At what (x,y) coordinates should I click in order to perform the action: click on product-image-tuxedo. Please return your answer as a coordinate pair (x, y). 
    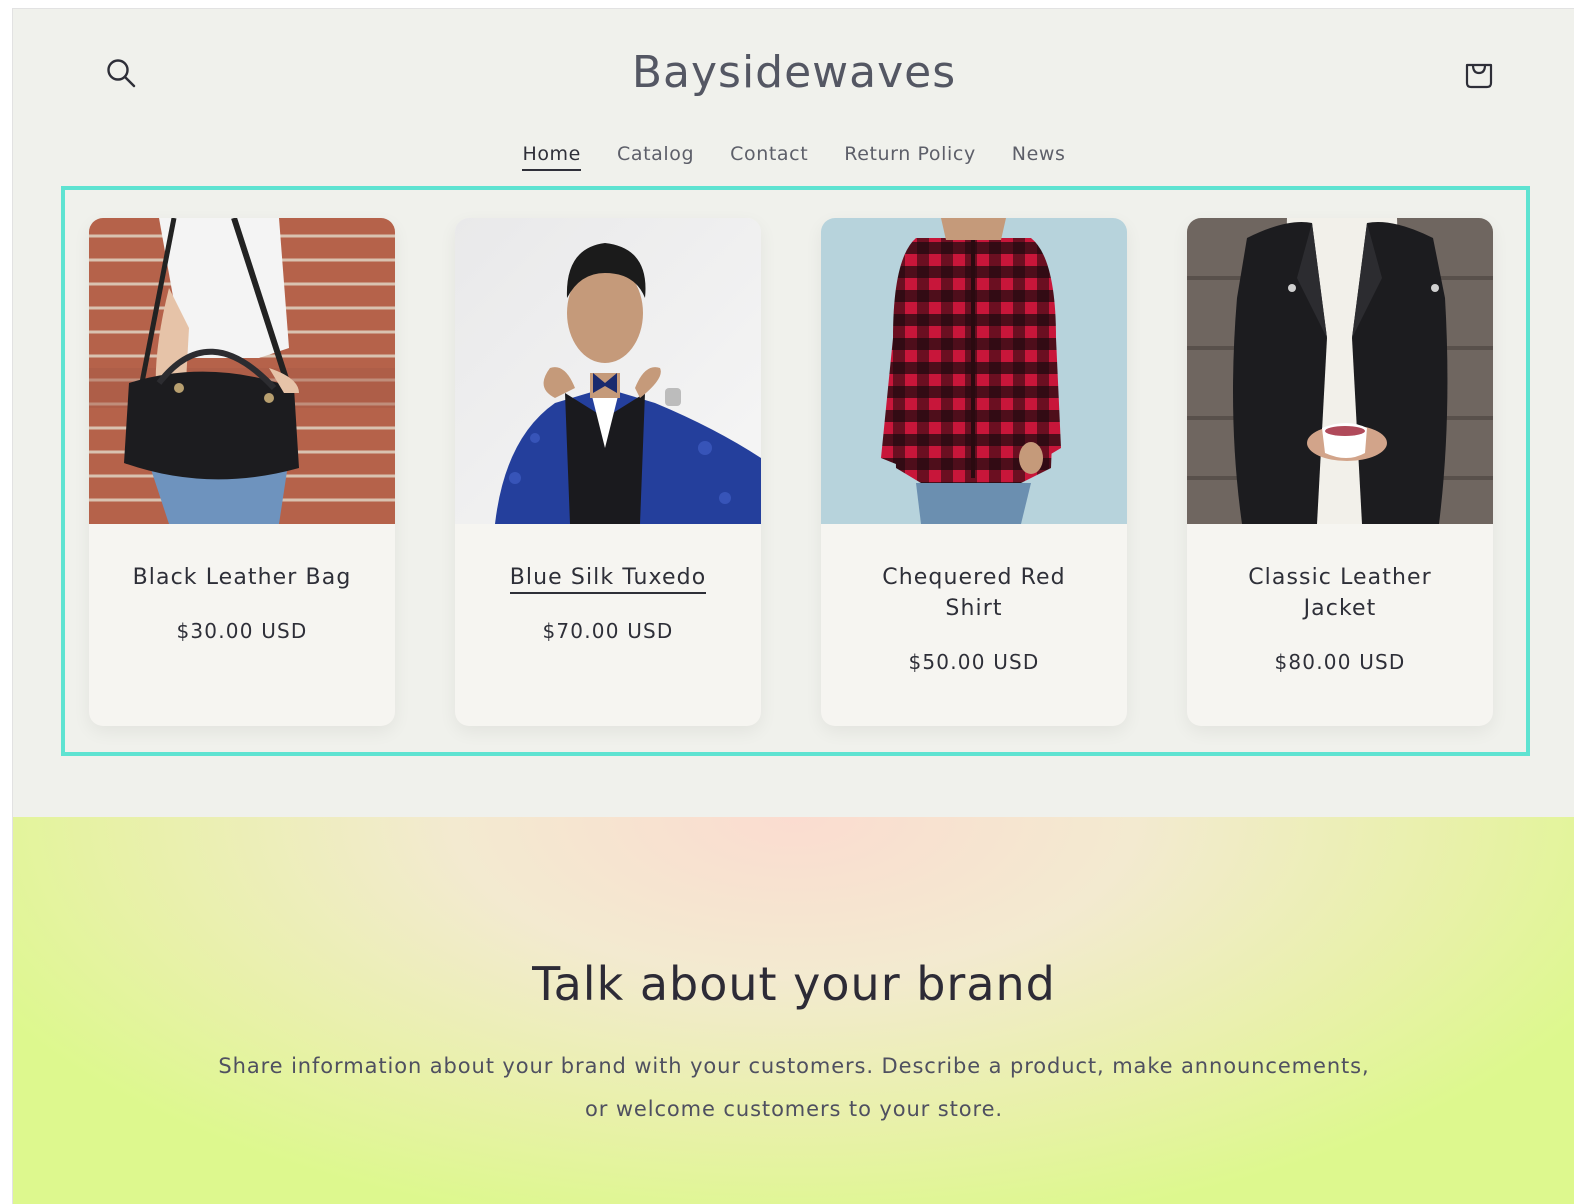
    Looking at the image, I should click on (608, 371).